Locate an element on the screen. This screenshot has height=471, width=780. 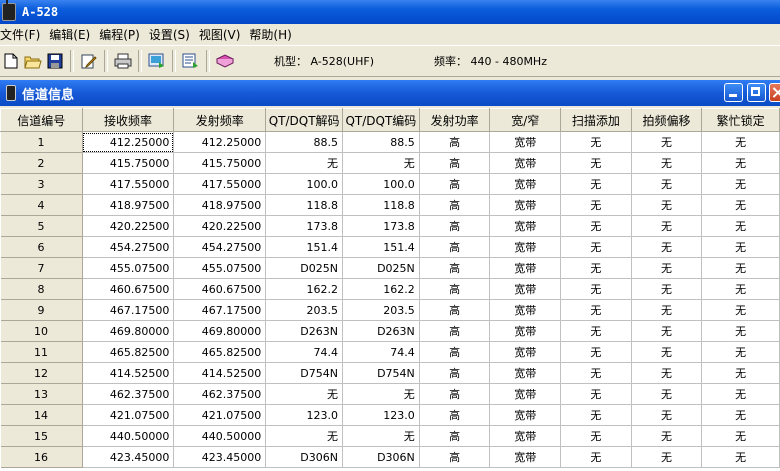
cell-qt-encode: 203.5 is located at coordinates (381, 310).